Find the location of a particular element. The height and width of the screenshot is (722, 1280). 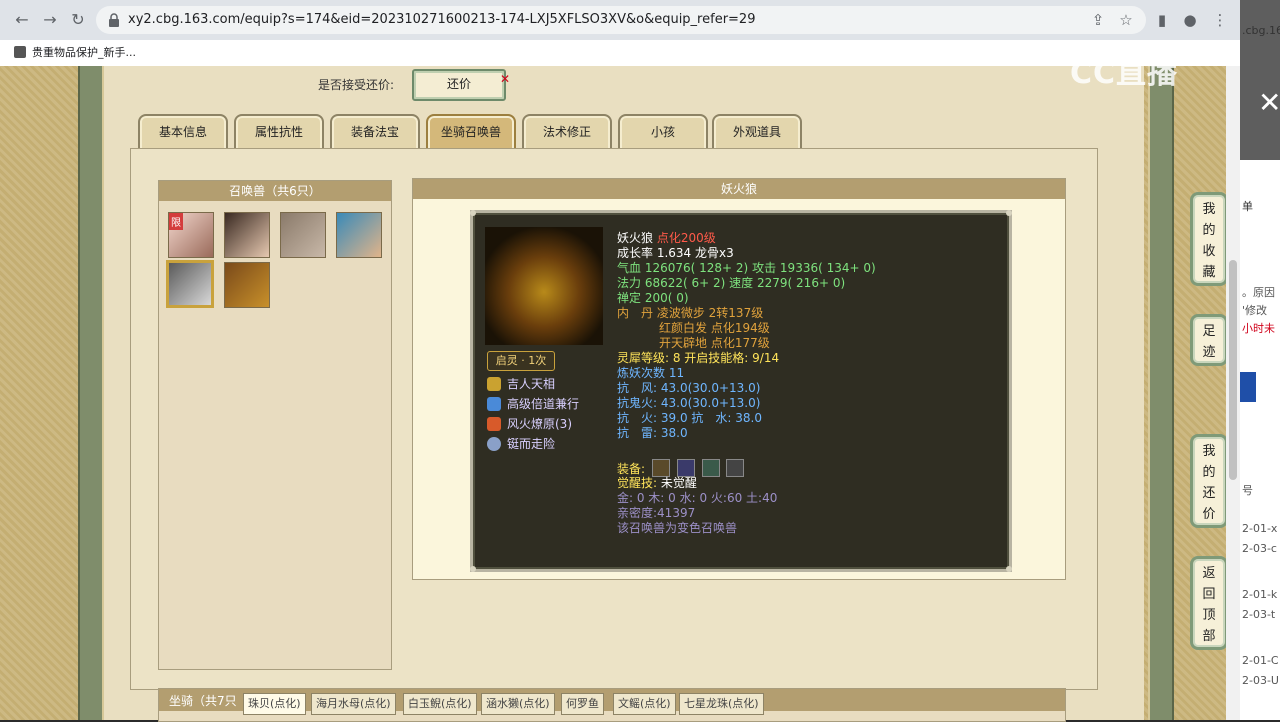

tab-basic-info: 基本信息 is located at coordinates (183, 132).